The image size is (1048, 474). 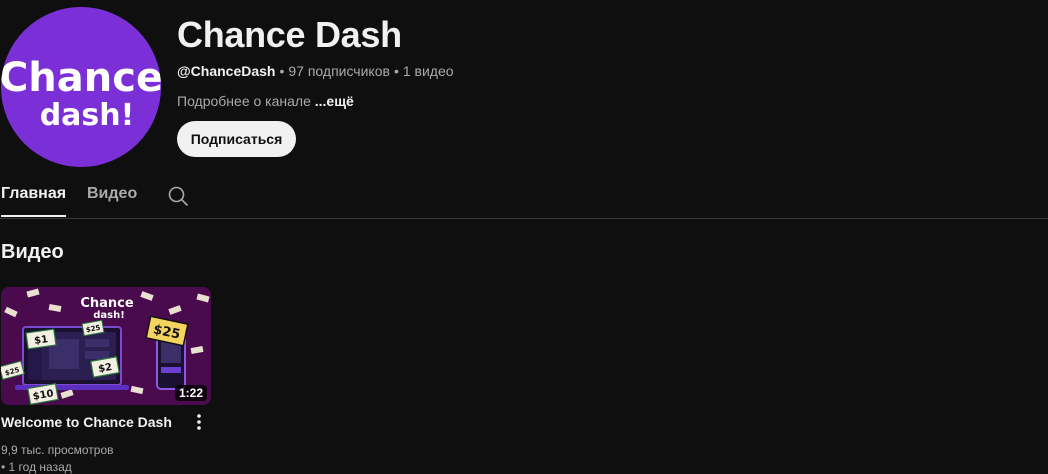 What do you see at coordinates (112, 200) in the screenshot?
I see `tab-videos: Видео` at bounding box center [112, 200].